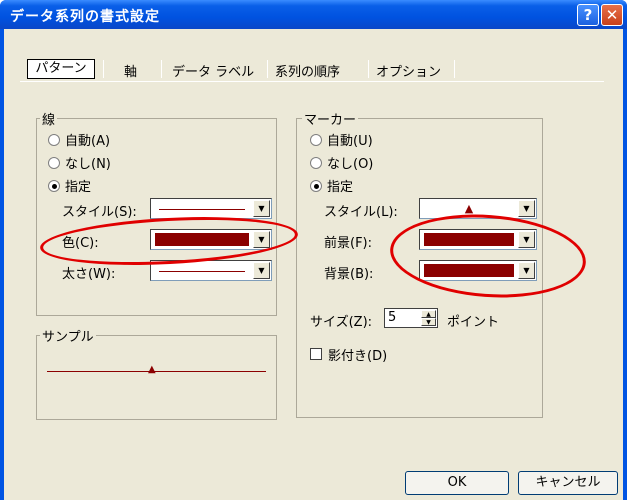  What do you see at coordinates (156, 377) in the screenshot?
I see `sample-group: ▲` at bounding box center [156, 377].